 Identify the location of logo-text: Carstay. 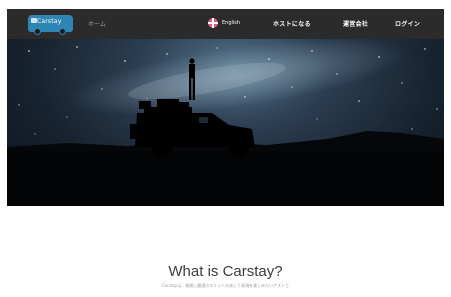
(49, 21).